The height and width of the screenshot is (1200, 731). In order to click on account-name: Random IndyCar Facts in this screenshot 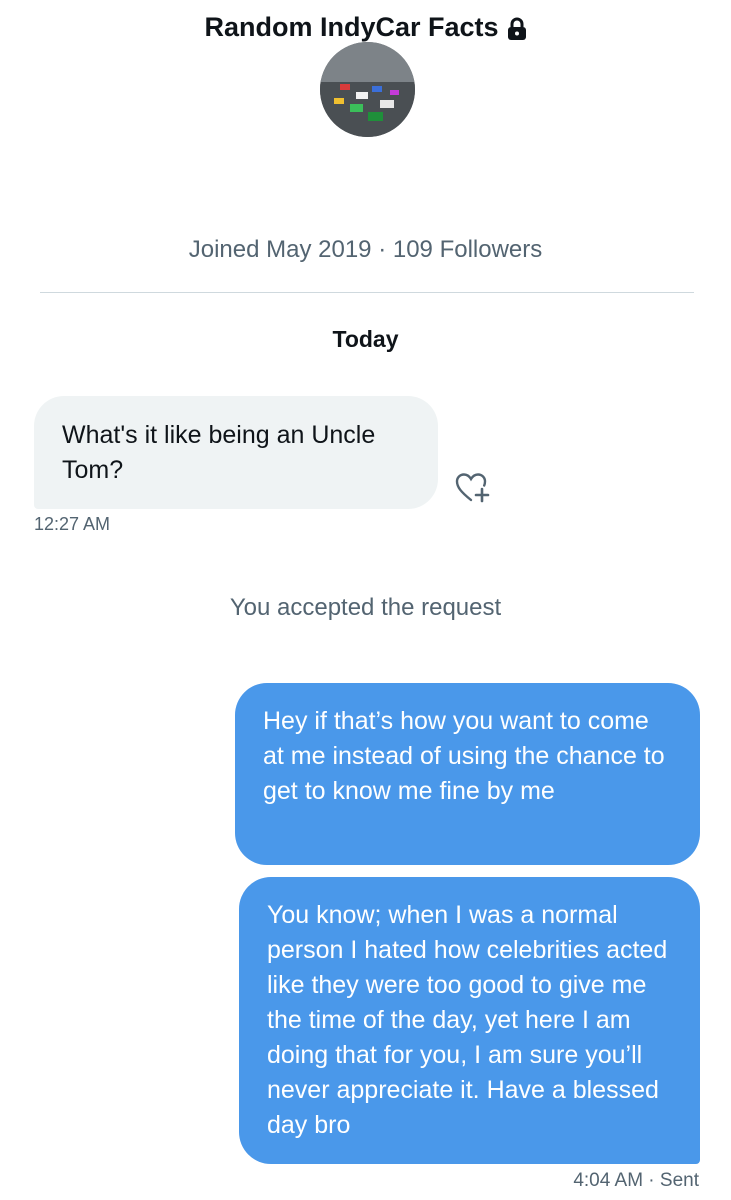, I will do `click(351, 27)`.